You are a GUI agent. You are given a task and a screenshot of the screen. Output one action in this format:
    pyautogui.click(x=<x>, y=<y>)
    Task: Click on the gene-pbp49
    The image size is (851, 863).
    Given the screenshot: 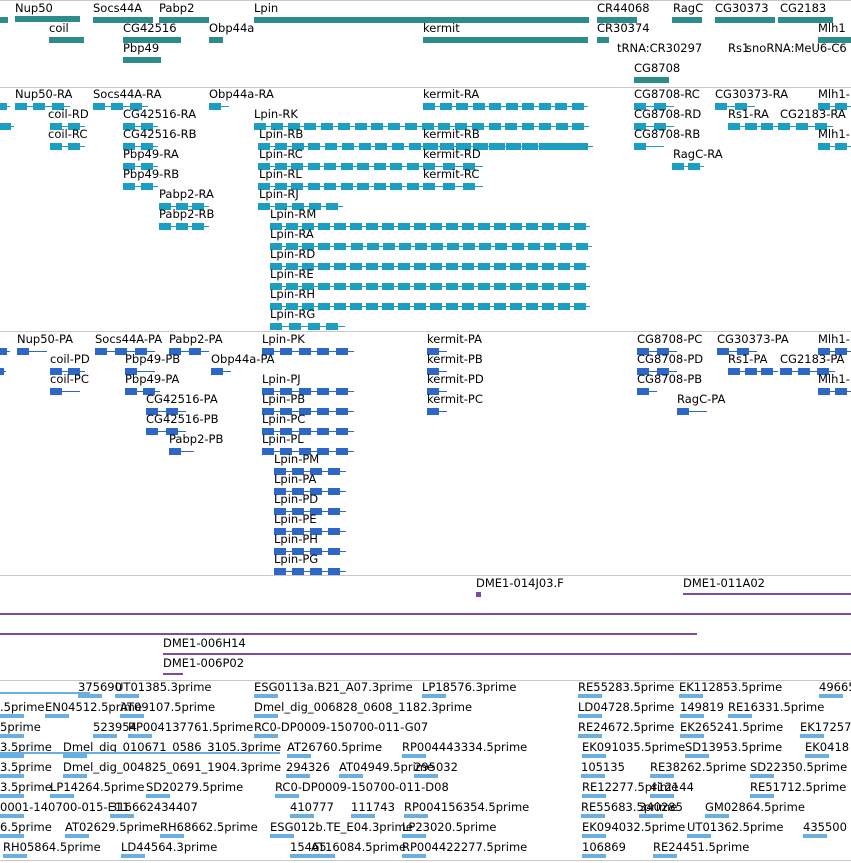 What is the action you would take?
    pyautogui.click(x=142, y=60)
    